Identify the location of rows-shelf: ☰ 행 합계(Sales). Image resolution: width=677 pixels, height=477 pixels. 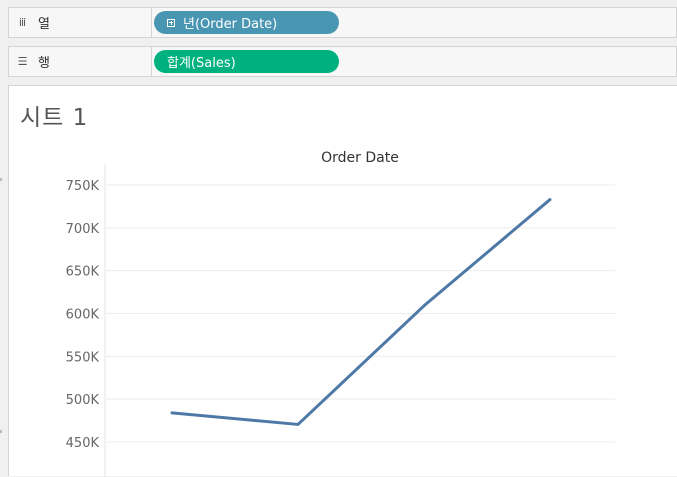
(342, 61).